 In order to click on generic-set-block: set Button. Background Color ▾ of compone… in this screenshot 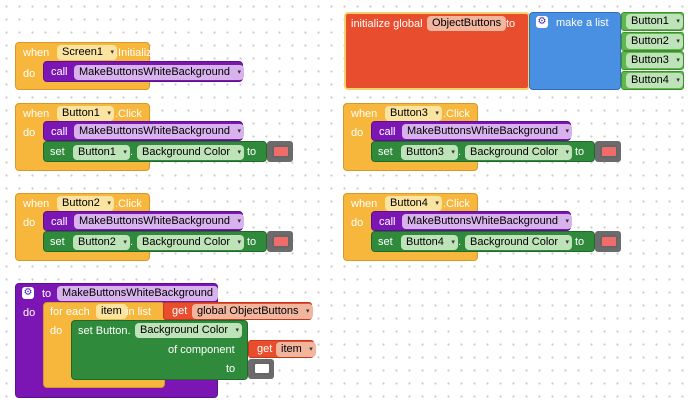, I will do `click(159, 350)`.